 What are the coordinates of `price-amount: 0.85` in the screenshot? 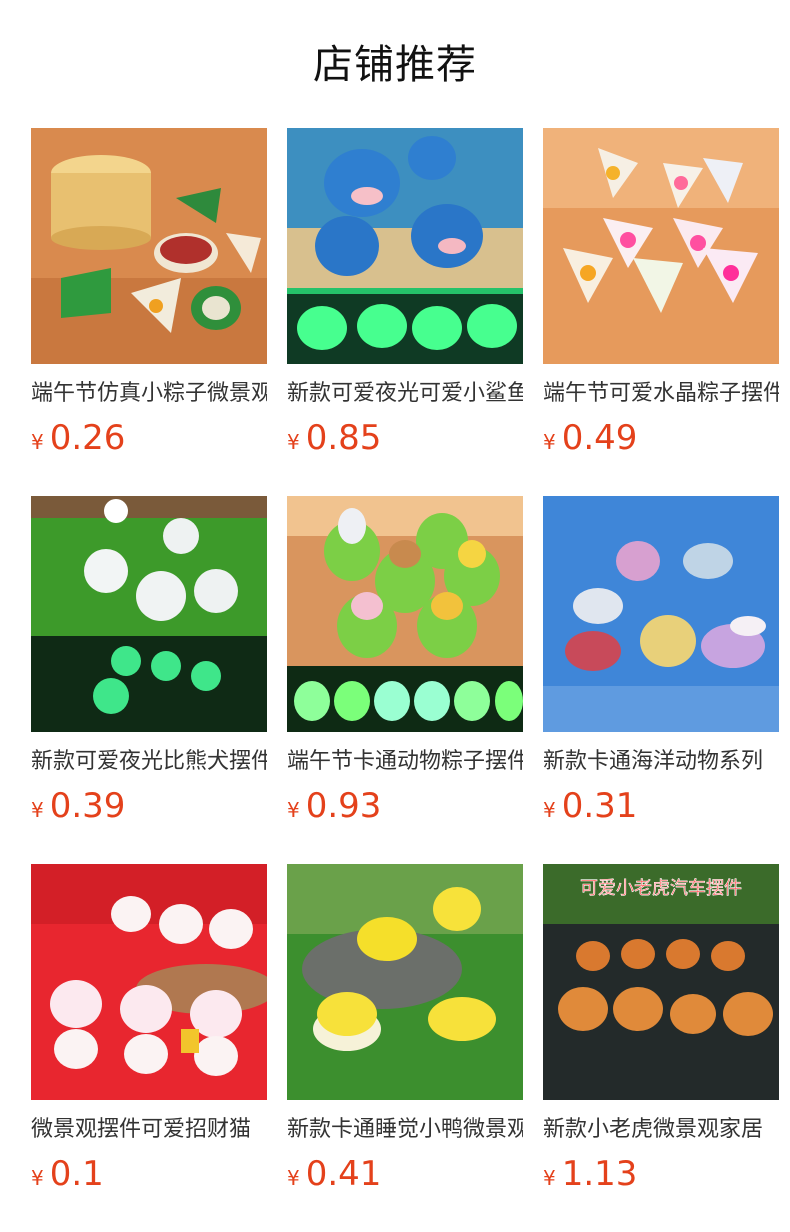 It's located at (343, 438).